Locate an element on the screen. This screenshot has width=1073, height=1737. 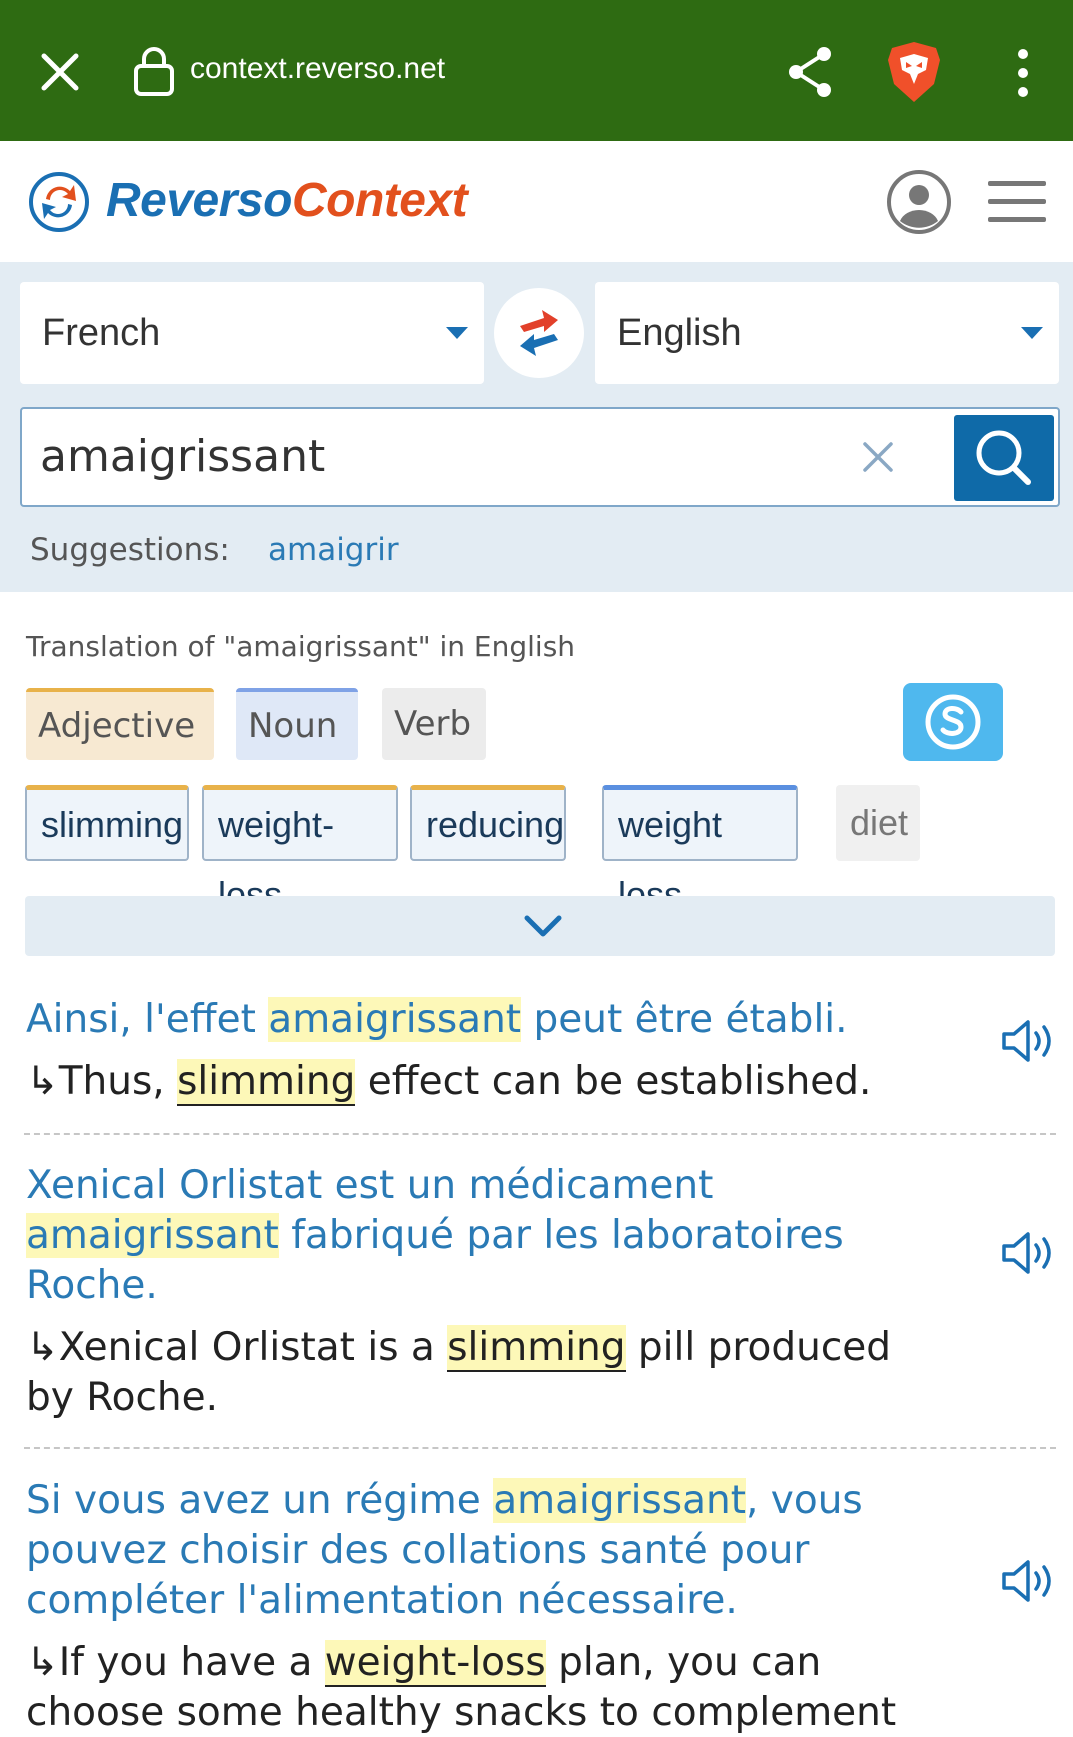
target-text: effect can be established. is located at coordinates (613, 1081).